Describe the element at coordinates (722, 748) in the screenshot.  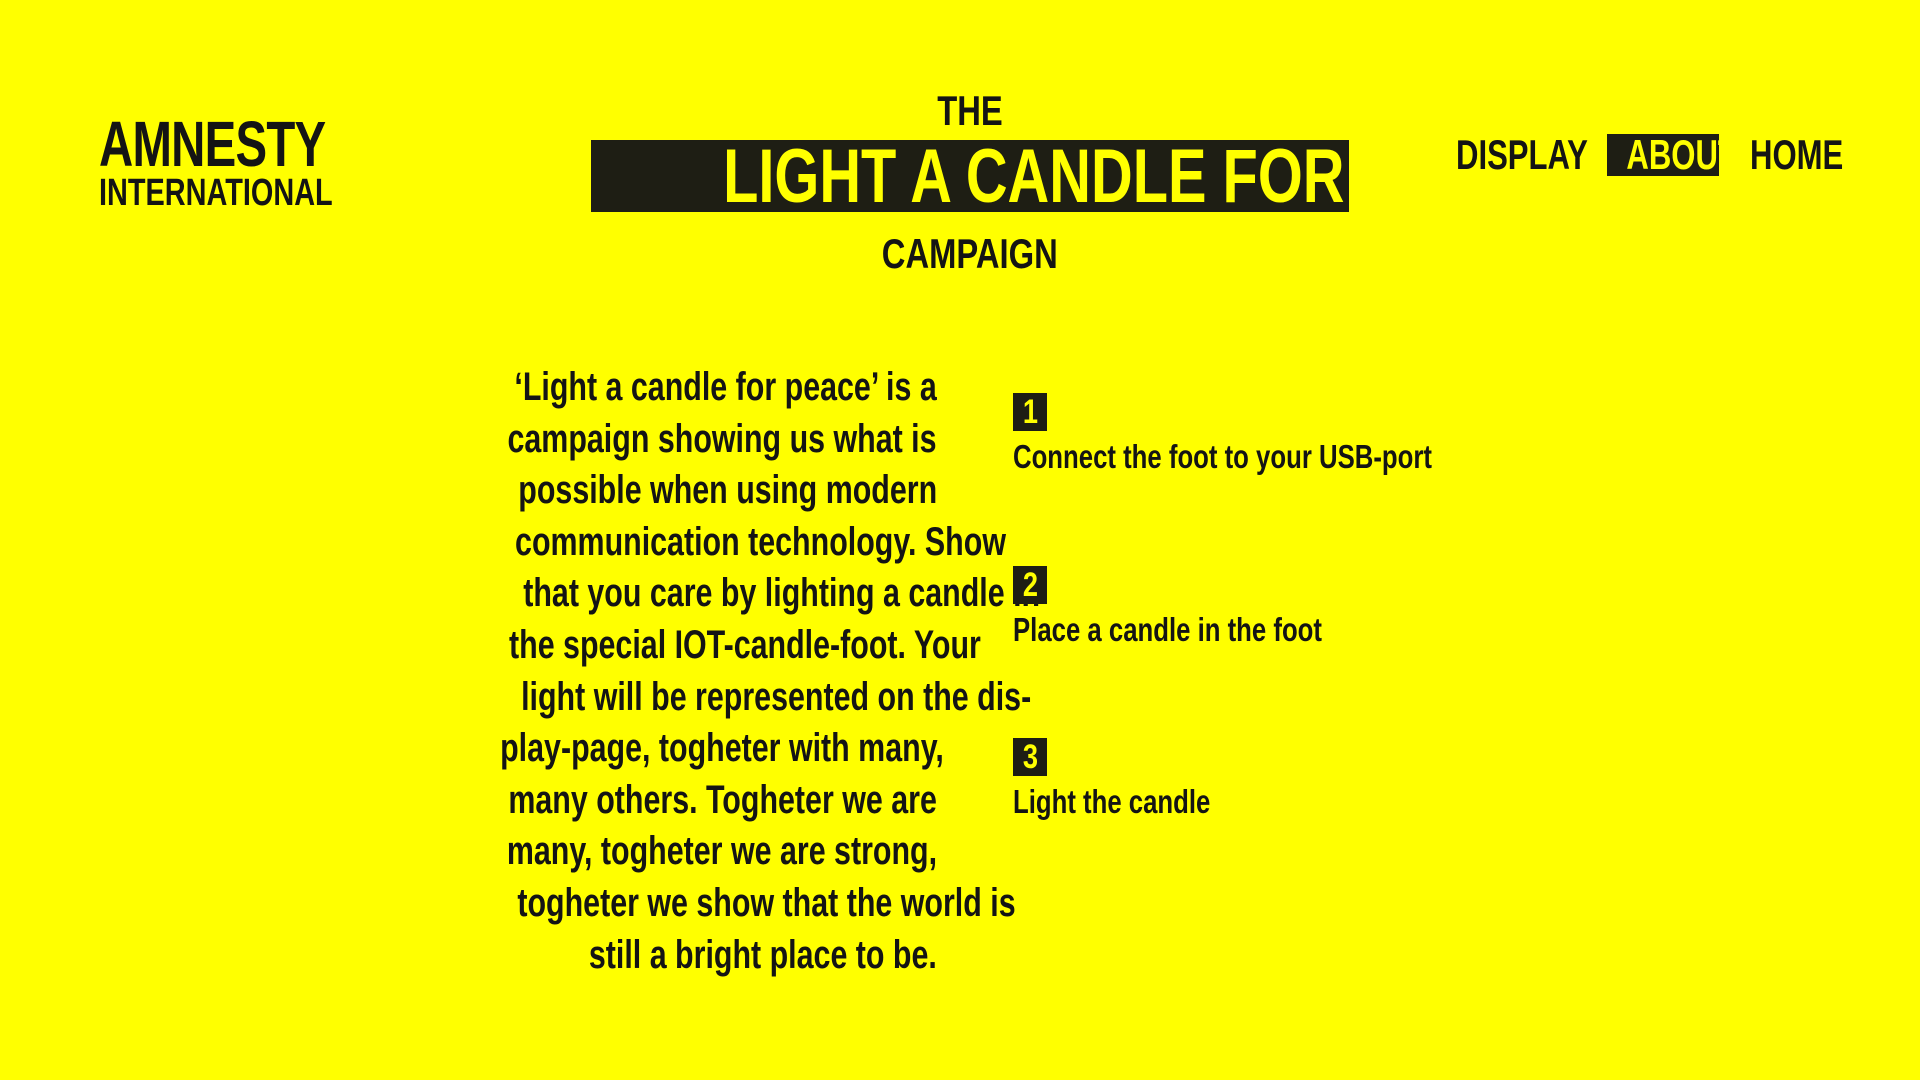
I see `description-line: play-page, togheter with many,` at that location.